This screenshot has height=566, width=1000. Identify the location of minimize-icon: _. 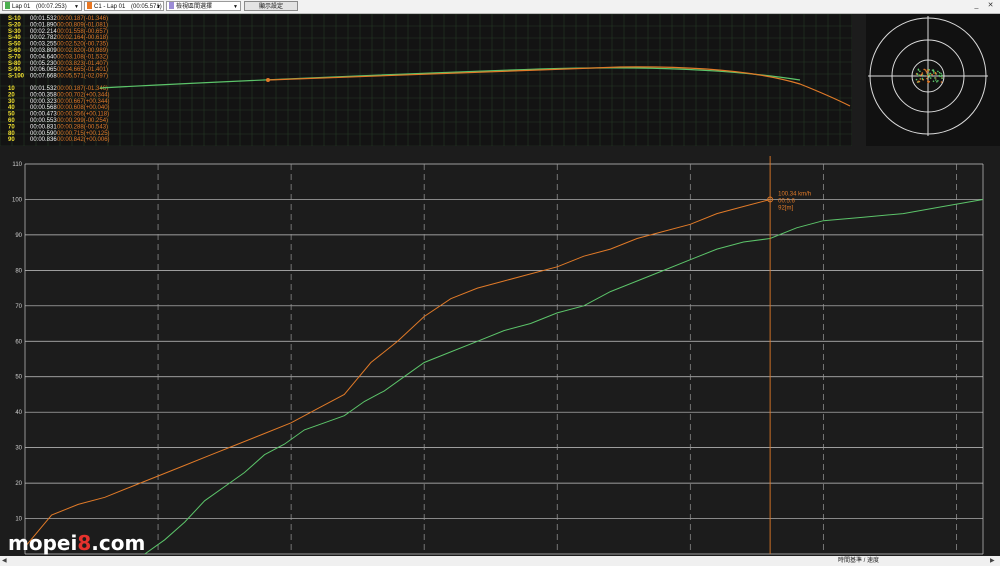
(976, 6).